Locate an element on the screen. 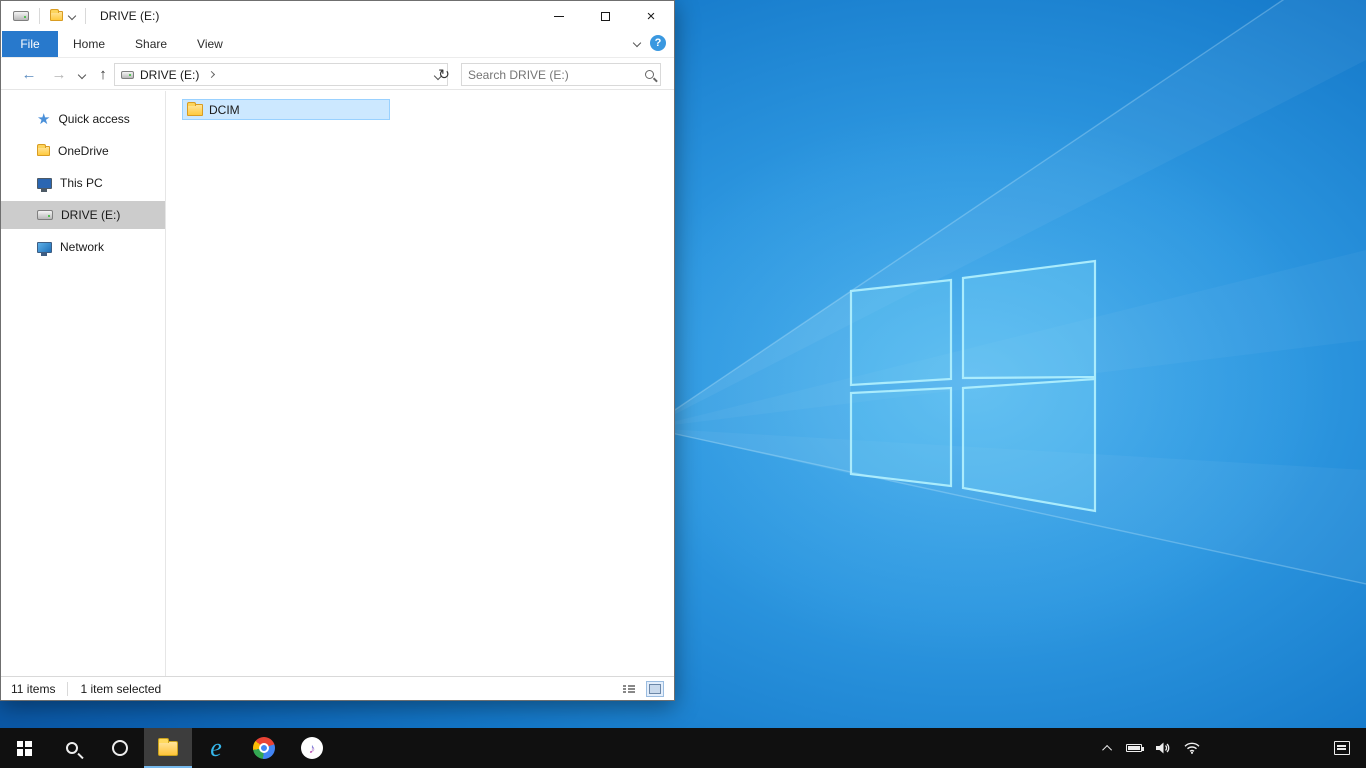 The height and width of the screenshot is (768, 1366). taskbar-search-button is located at coordinates (72, 748).